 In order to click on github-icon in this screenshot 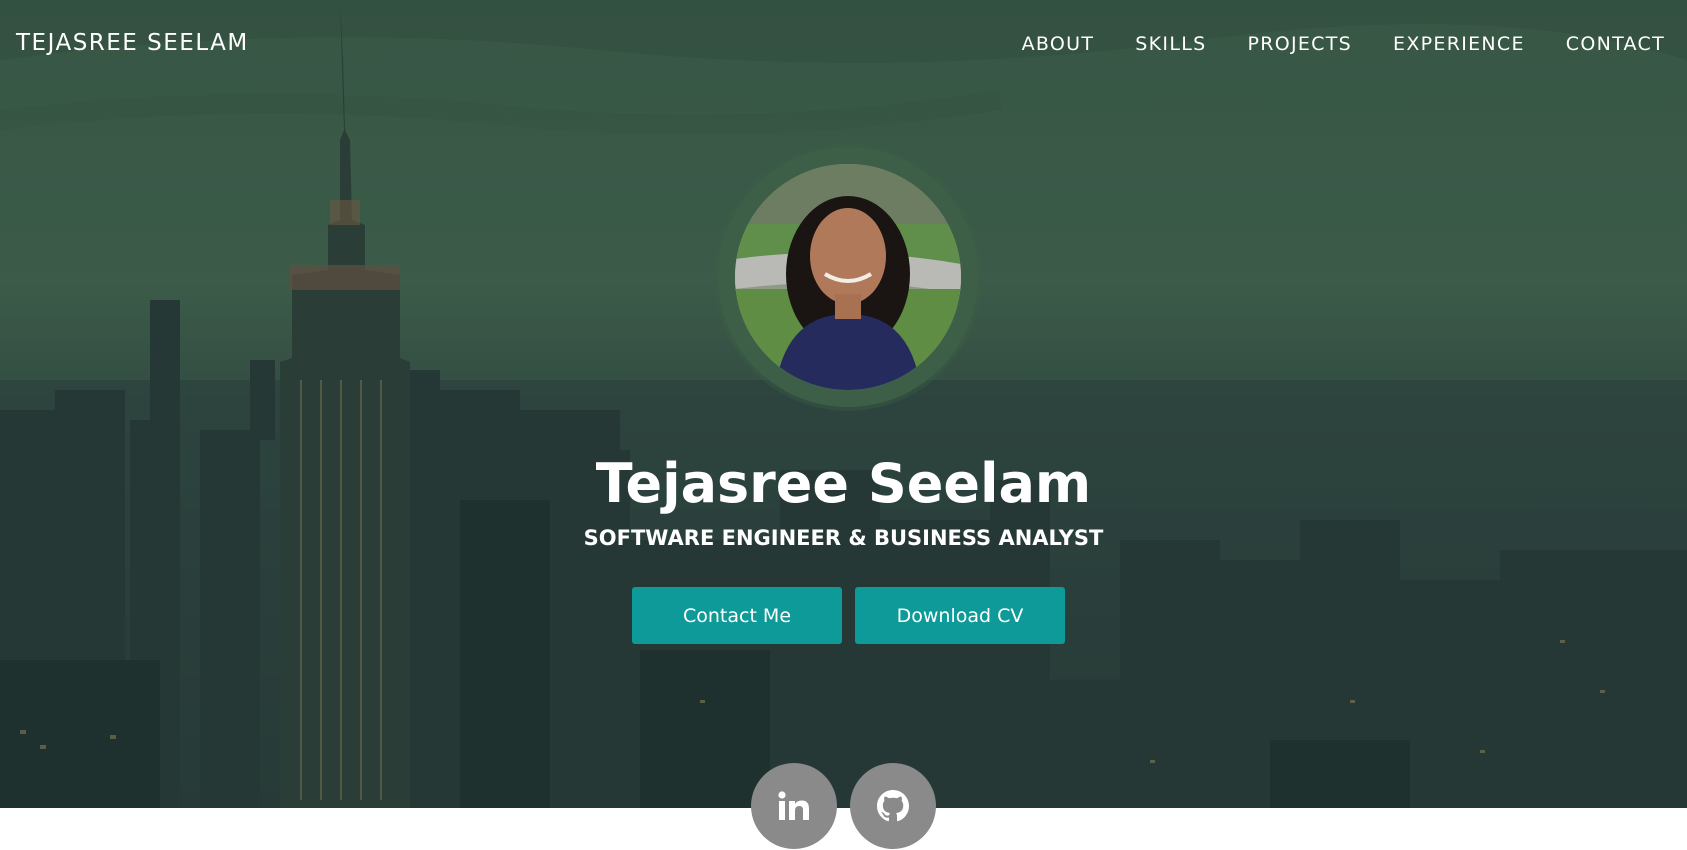, I will do `click(893, 806)`.